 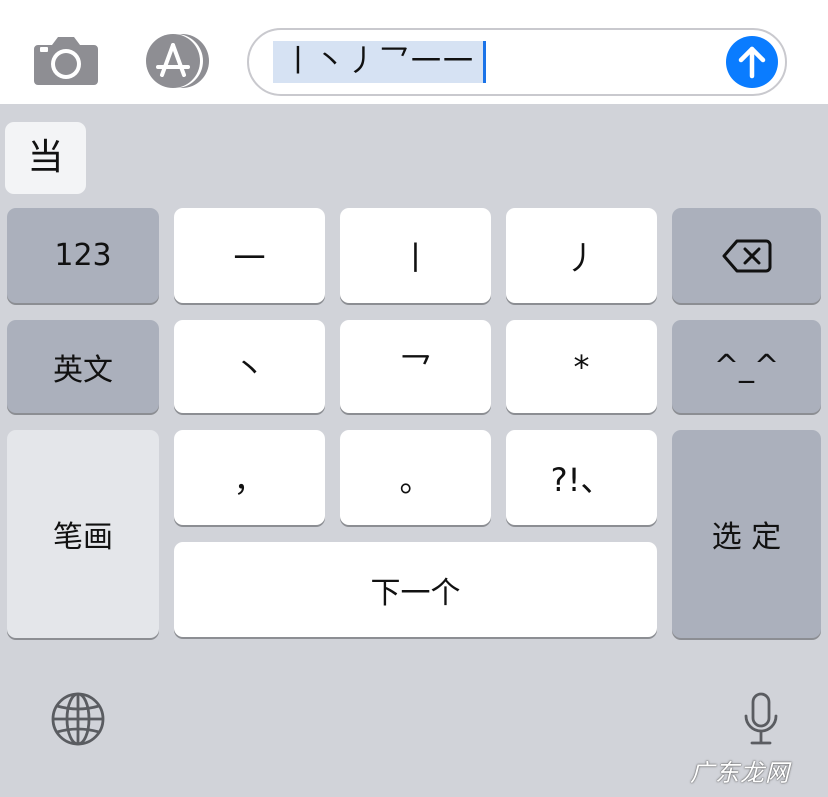 What do you see at coordinates (66, 61) in the screenshot?
I see `camera-icon` at bounding box center [66, 61].